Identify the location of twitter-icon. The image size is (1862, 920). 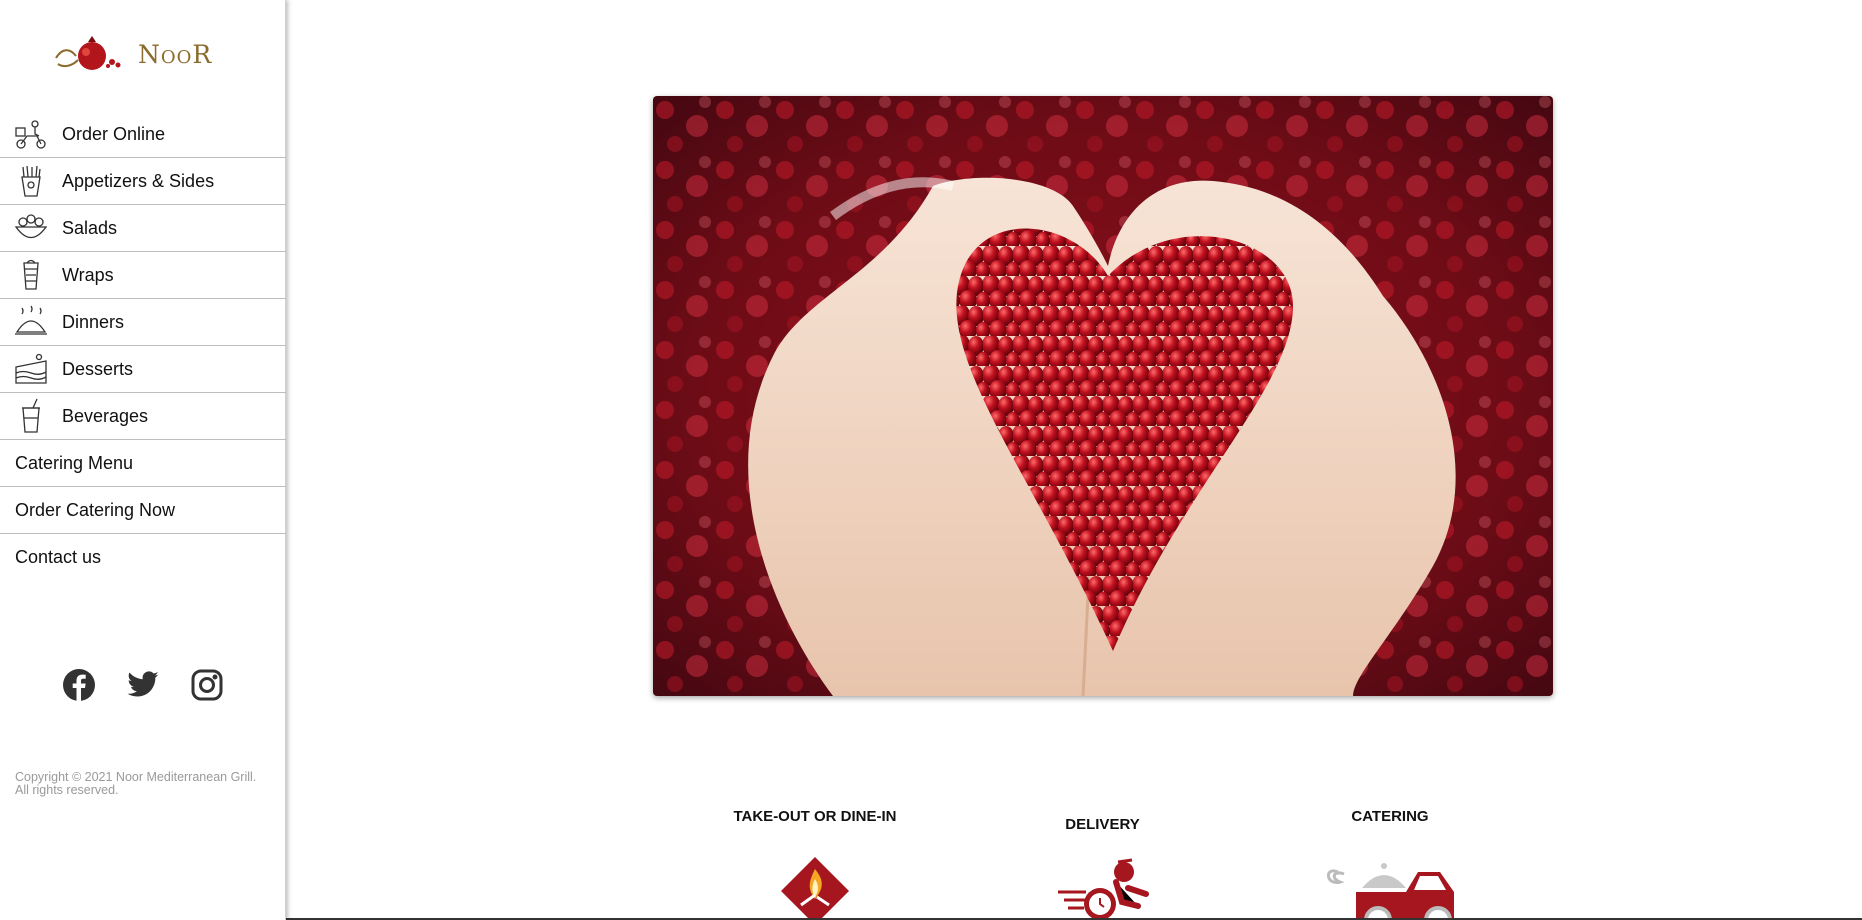
(143, 685).